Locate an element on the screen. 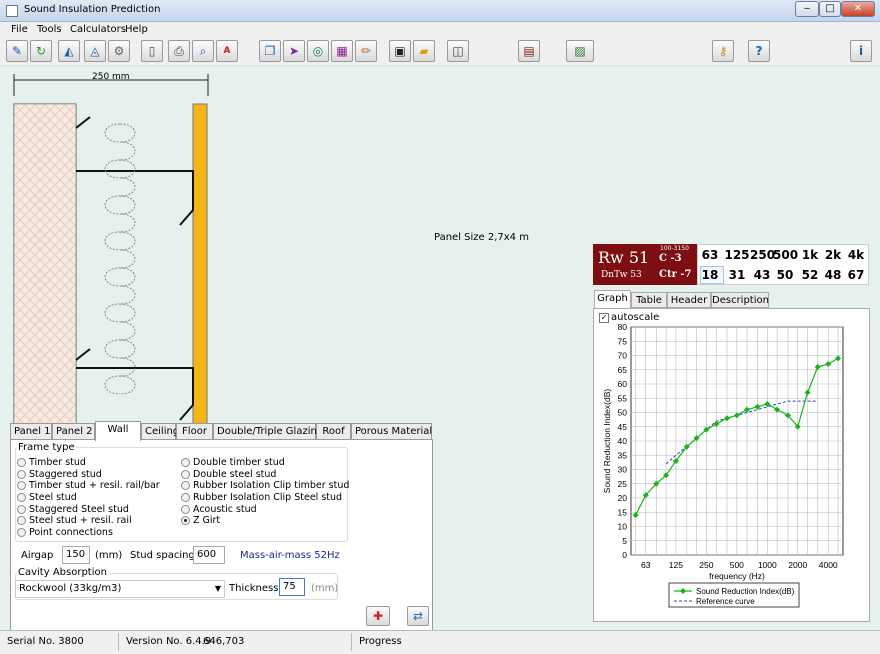 The image size is (880, 654). tab-description: Description is located at coordinates (740, 300).